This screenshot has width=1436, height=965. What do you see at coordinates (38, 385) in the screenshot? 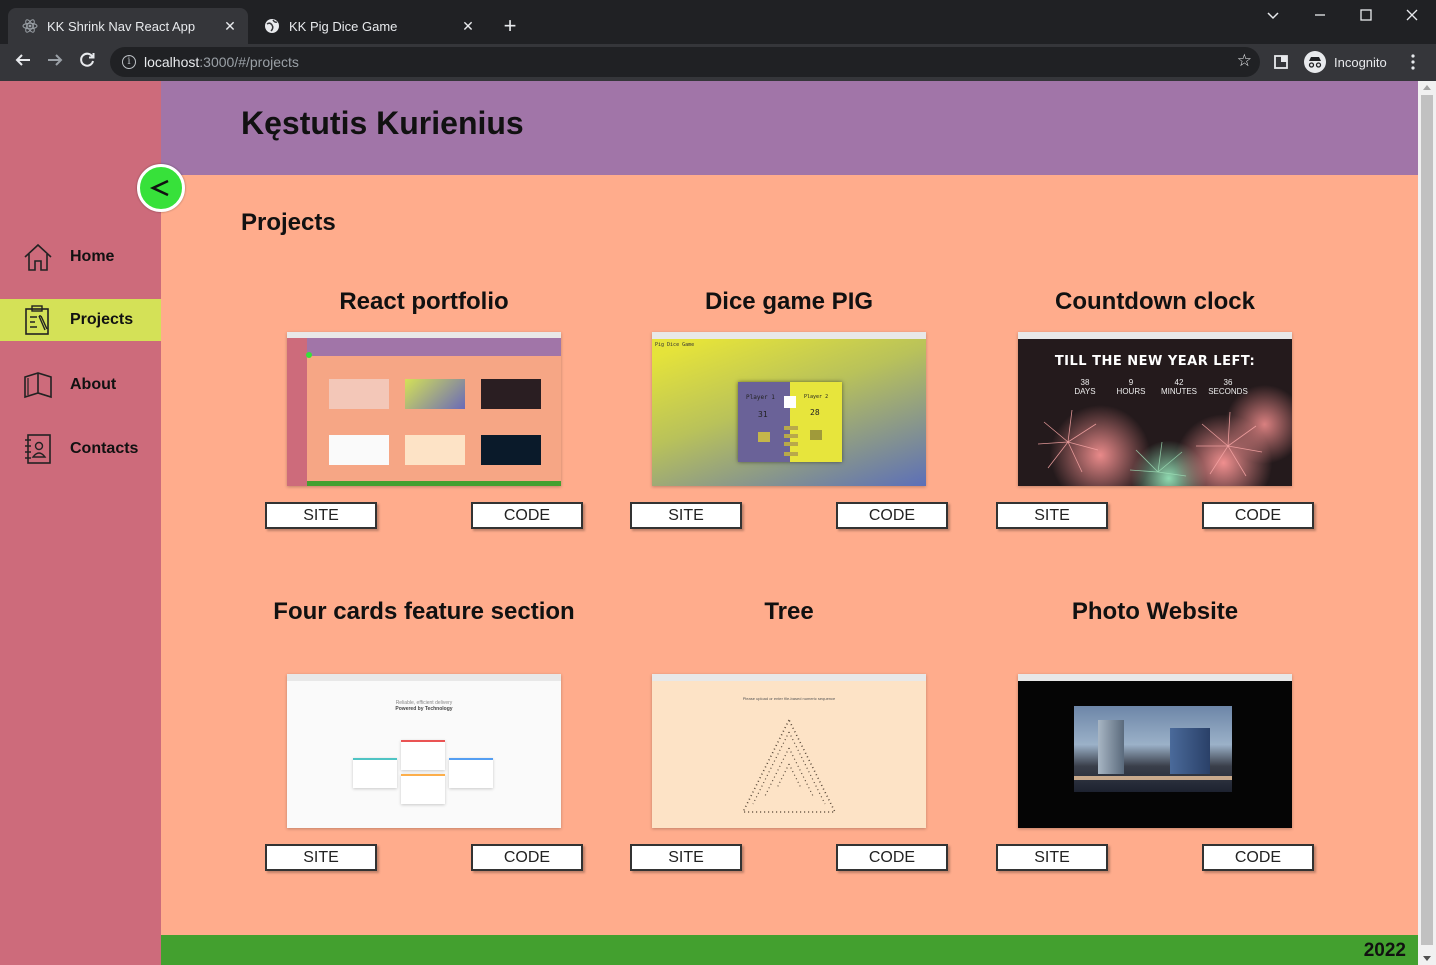
I see `book-icon` at bounding box center [38, 385].